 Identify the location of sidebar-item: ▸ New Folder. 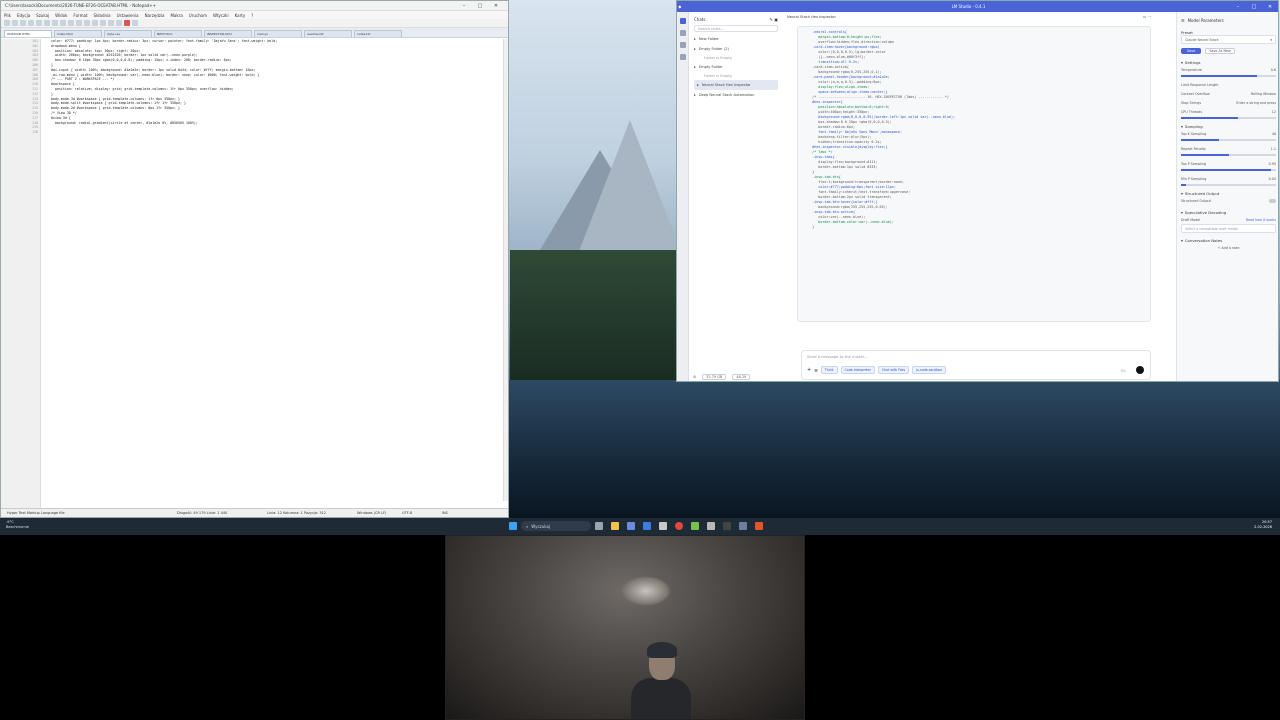
(736, 39).